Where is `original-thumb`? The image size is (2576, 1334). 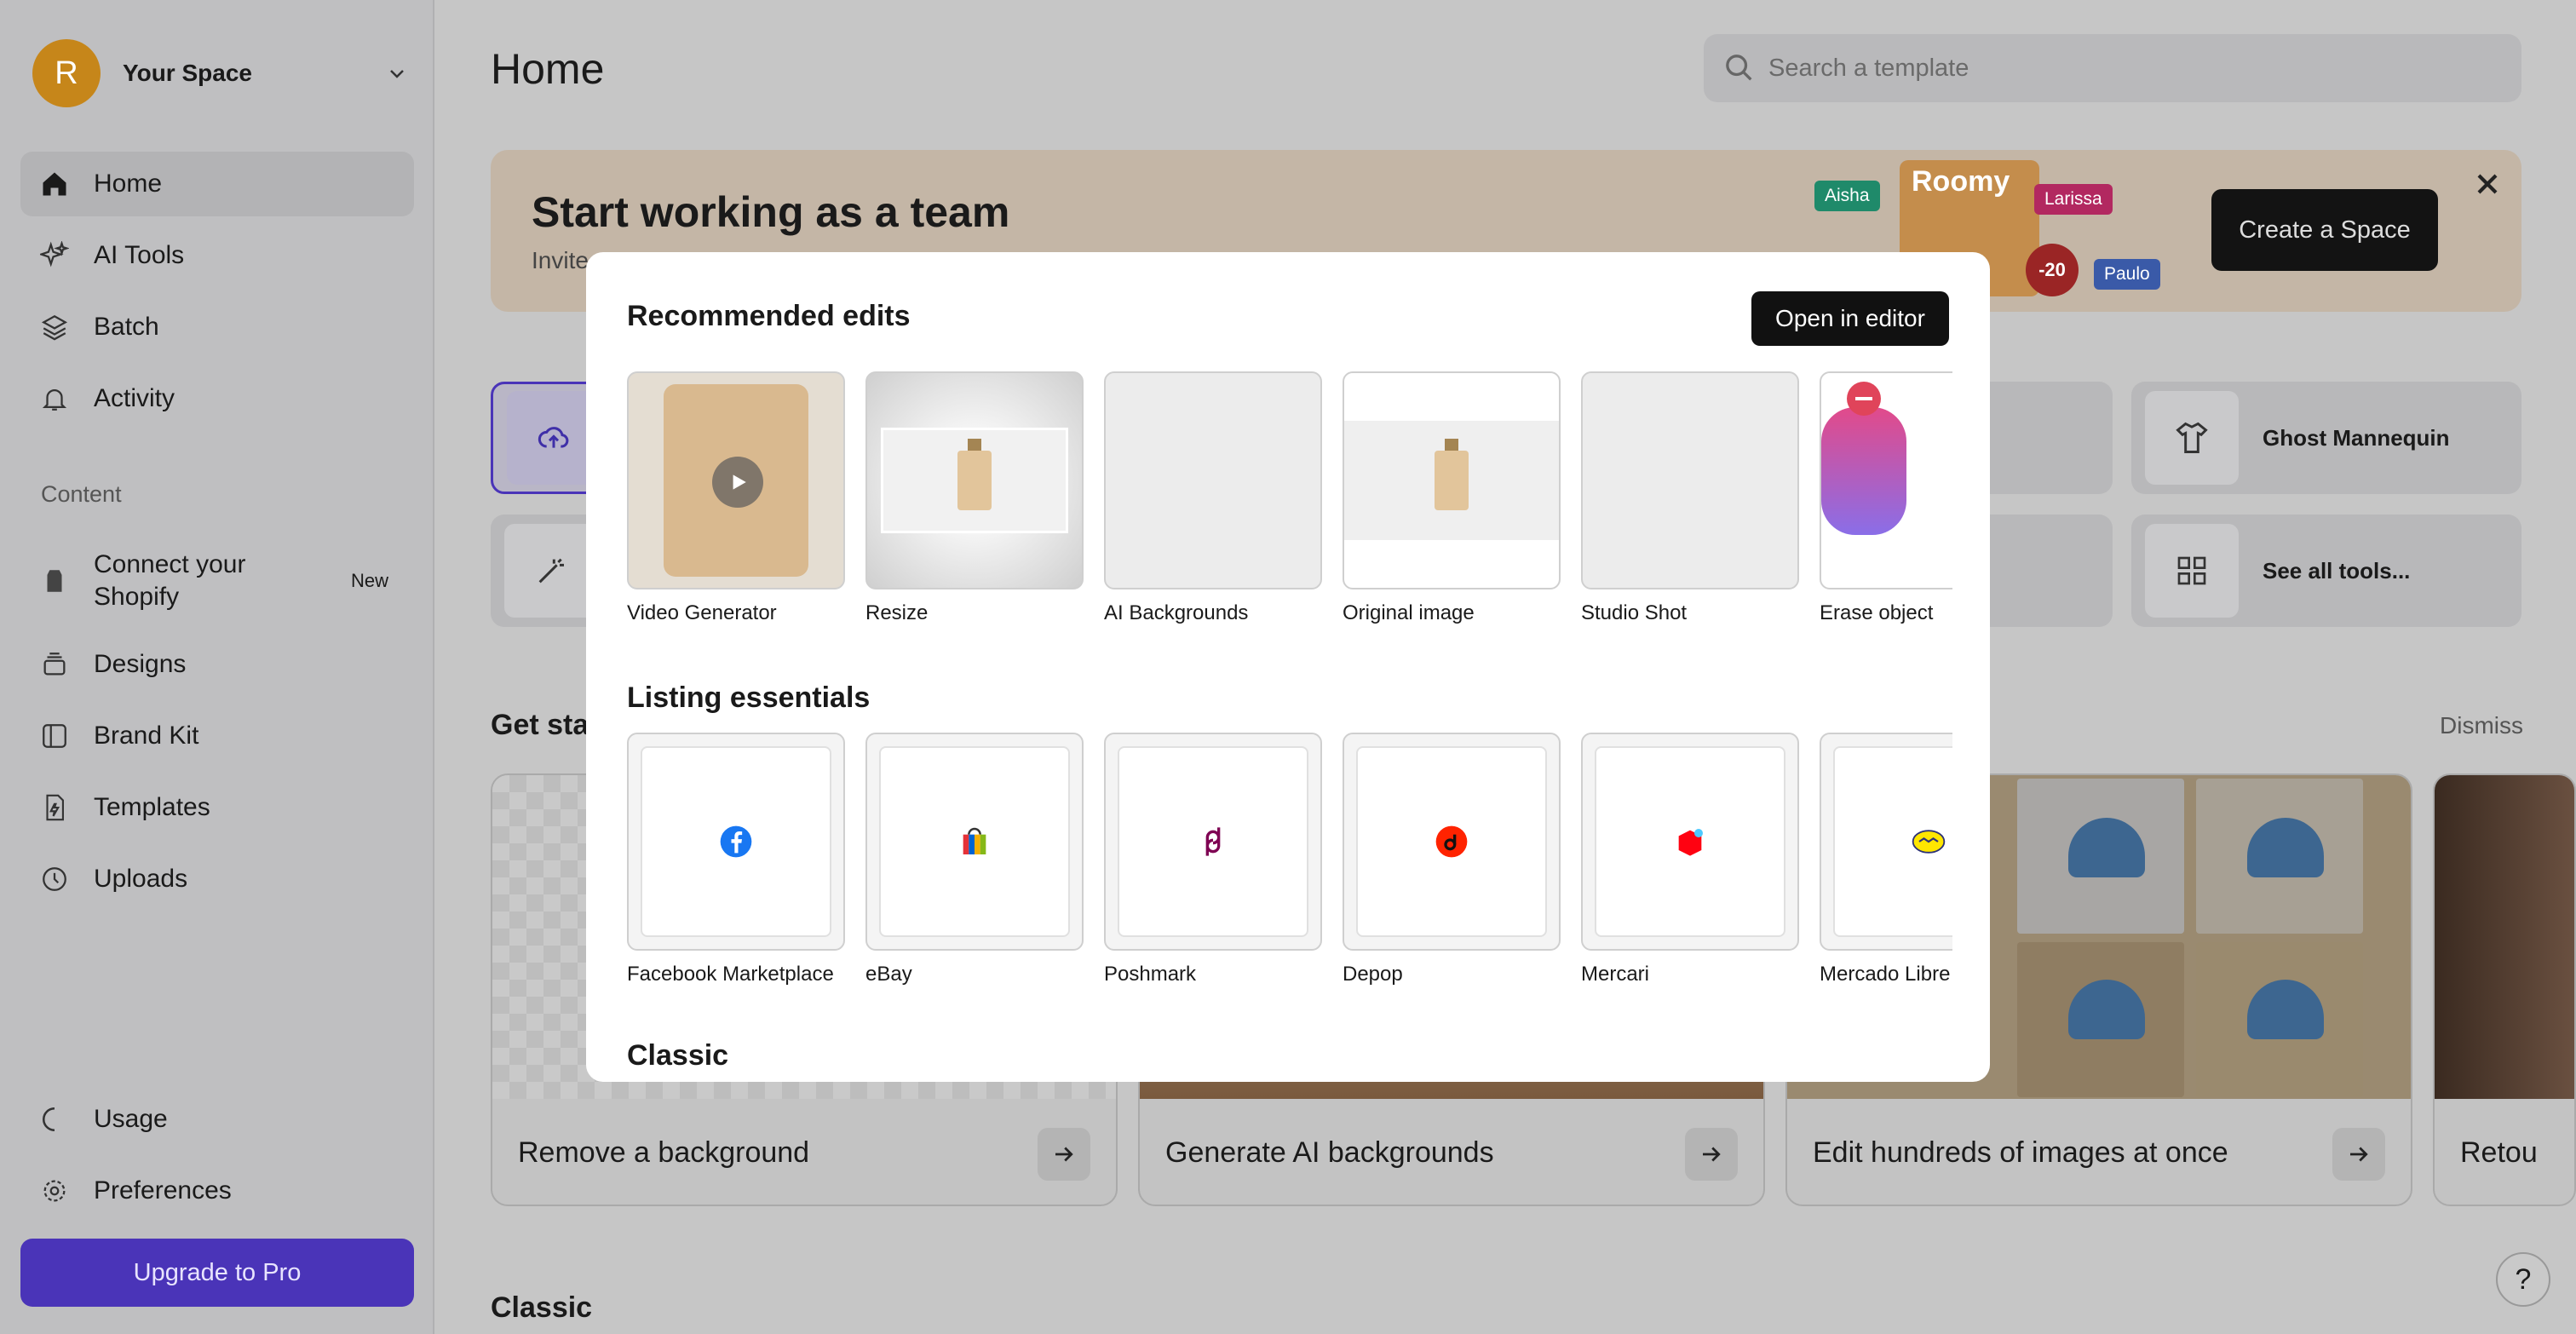 original-thumb is located at coordinates (1452, 480).